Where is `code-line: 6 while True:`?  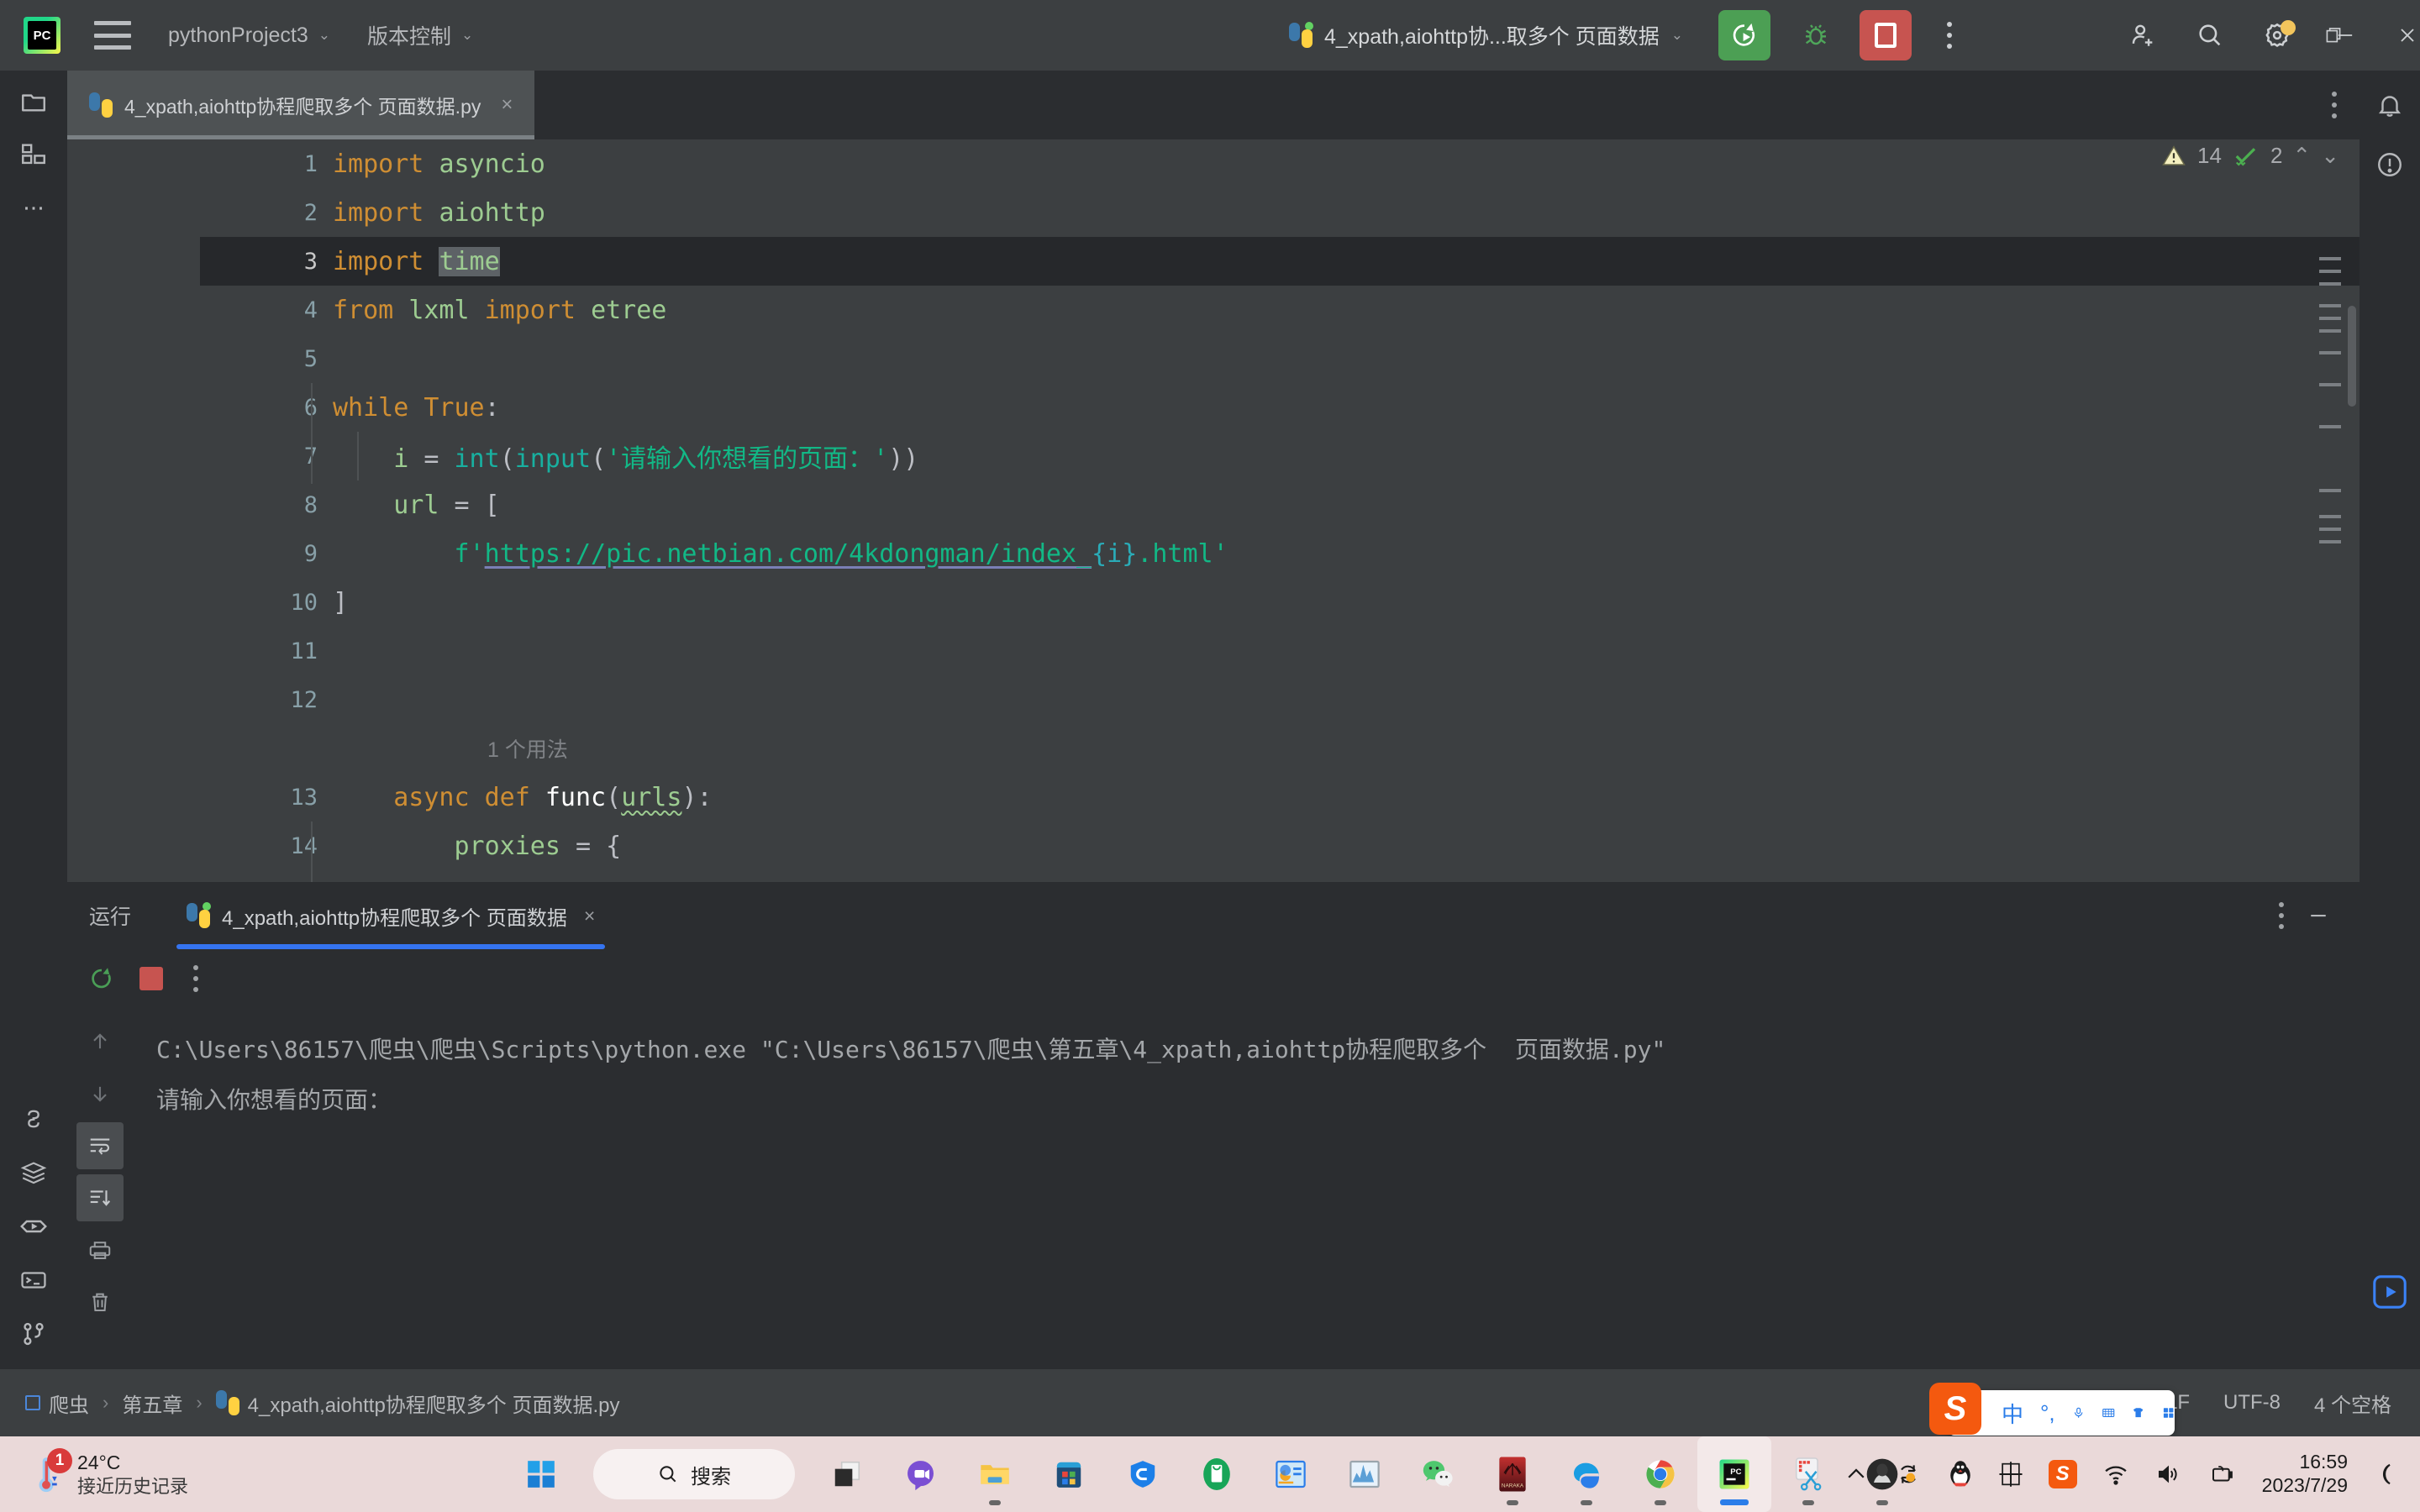
code-line: 6 while True: is located at coordinates (1280, 407).